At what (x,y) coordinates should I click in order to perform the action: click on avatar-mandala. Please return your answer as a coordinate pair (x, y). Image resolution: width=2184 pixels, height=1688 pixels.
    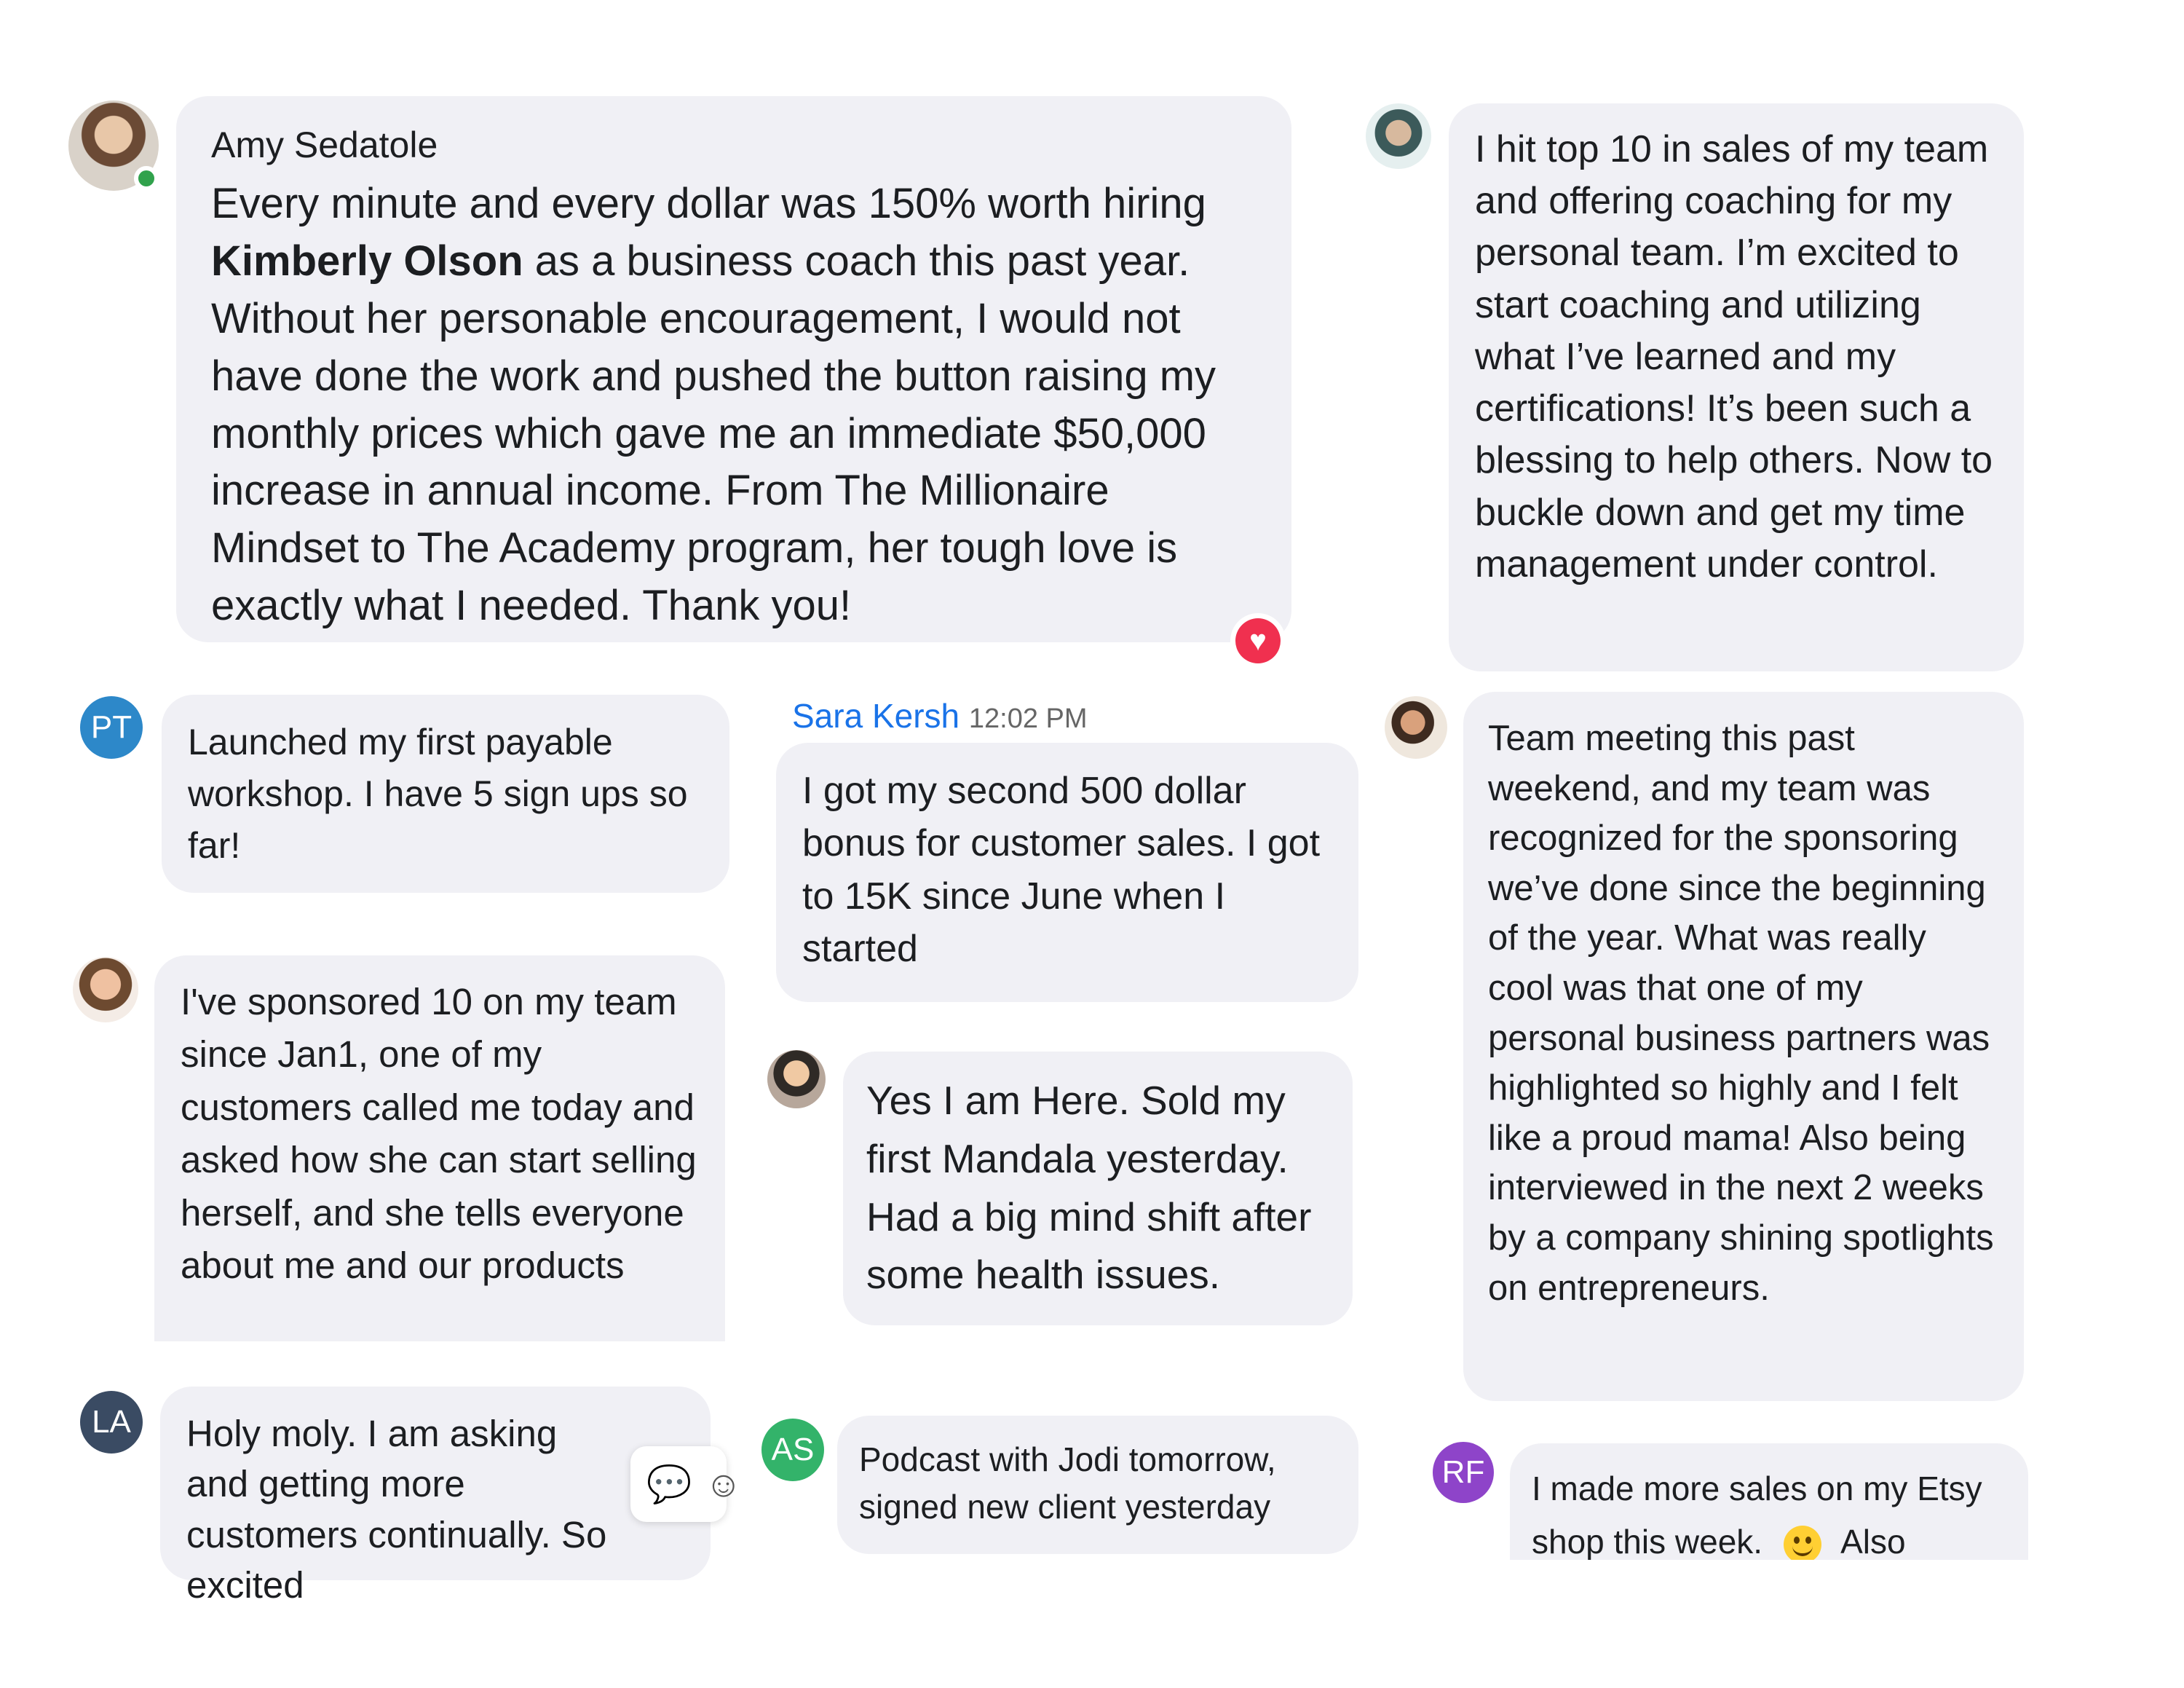
    Looking at the image, I should click on (796, 1079).